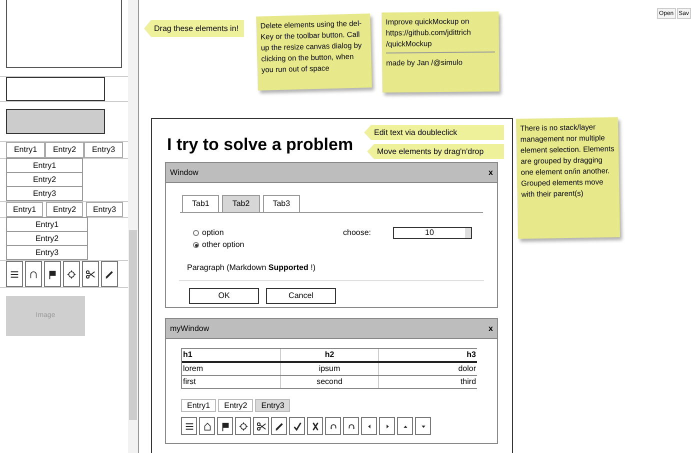 The width and height of the screenshot is (691, 453). I want to click on table-cell: second, so click(330, 382).